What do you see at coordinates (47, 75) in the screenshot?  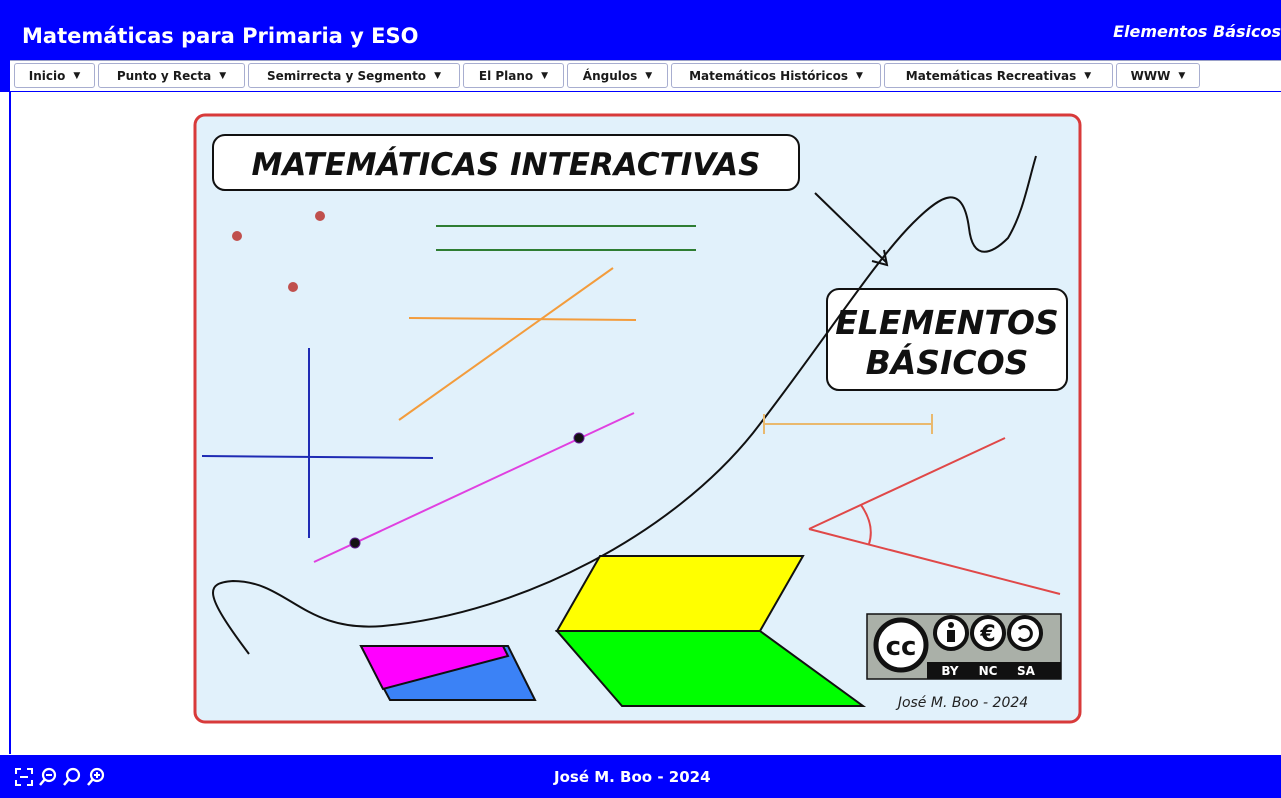 I see `menu-label: Inicio` at bounding box center [47, 75].